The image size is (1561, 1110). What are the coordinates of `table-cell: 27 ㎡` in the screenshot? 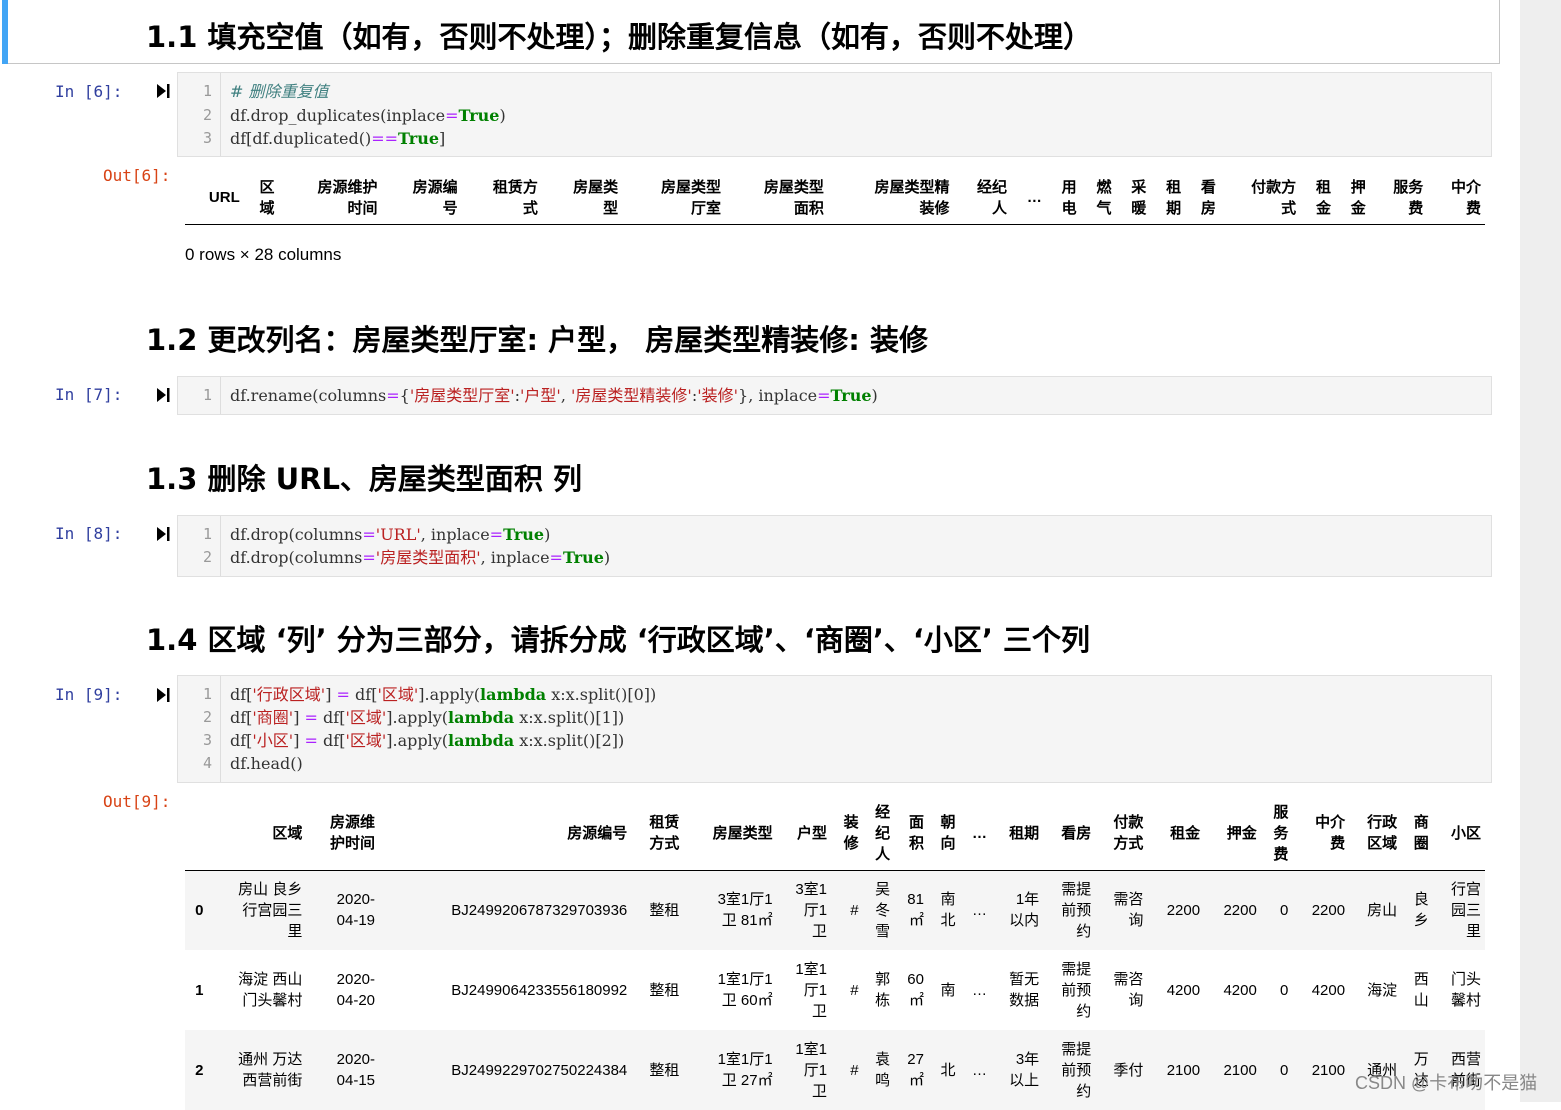 It's located at (915, 1070).